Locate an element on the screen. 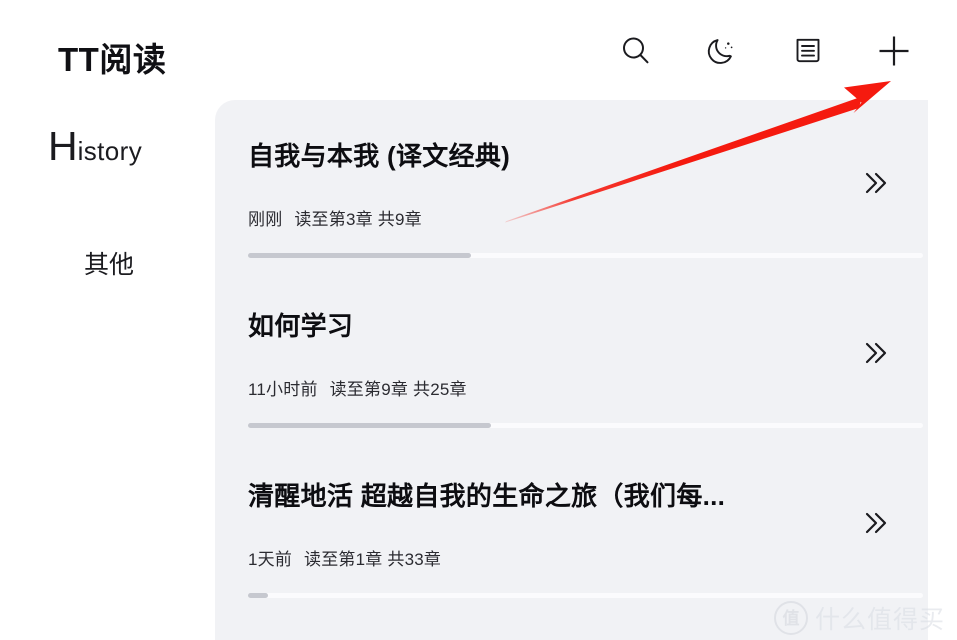 This screenshot has width=957, height=640. book-total: 共9章 is located at coordinates (399, 219).